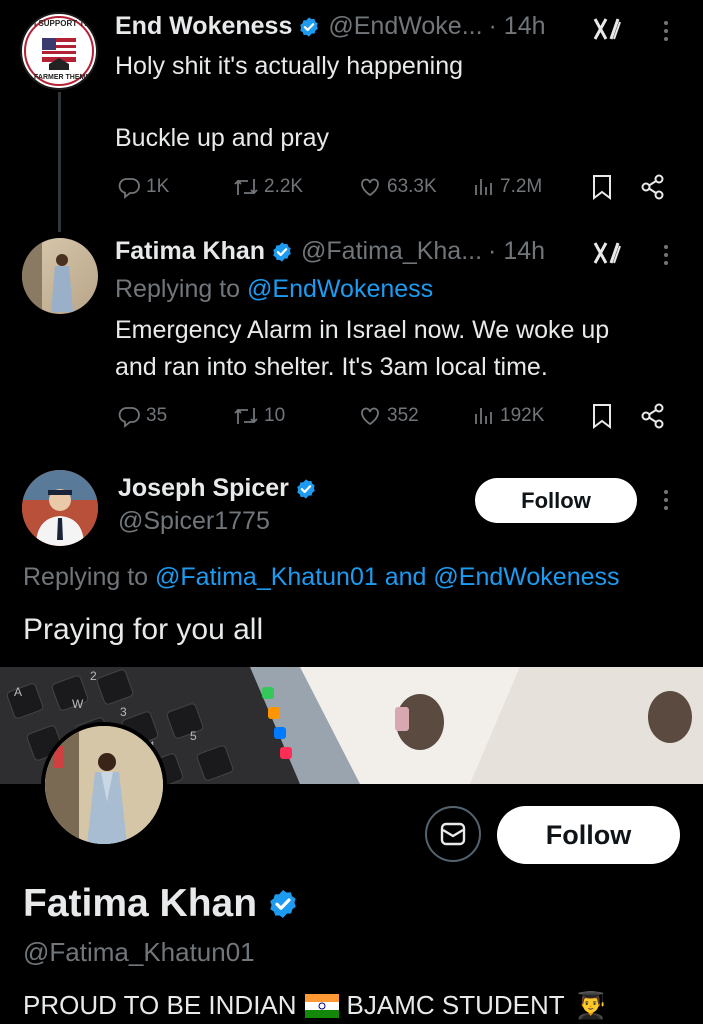 The width and height of the screenshot is (703, 1024). What do you see at coordinates (78, 704) in the screenshot?
I see `banner-key-w: W` at bounding box center [78, 704].